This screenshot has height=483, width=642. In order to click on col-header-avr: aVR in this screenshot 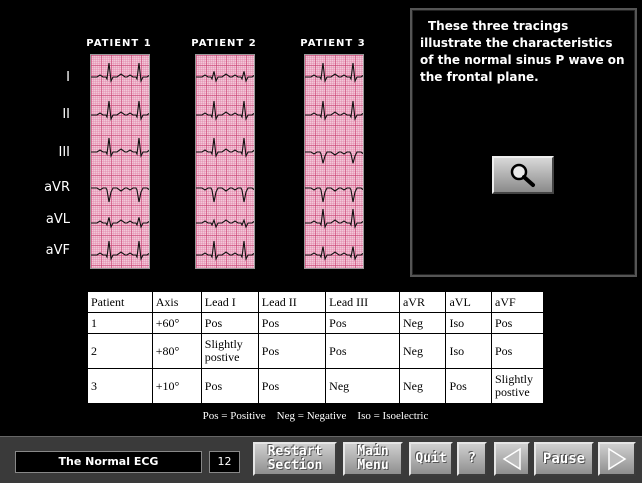, I will do `click(422, 302)`.